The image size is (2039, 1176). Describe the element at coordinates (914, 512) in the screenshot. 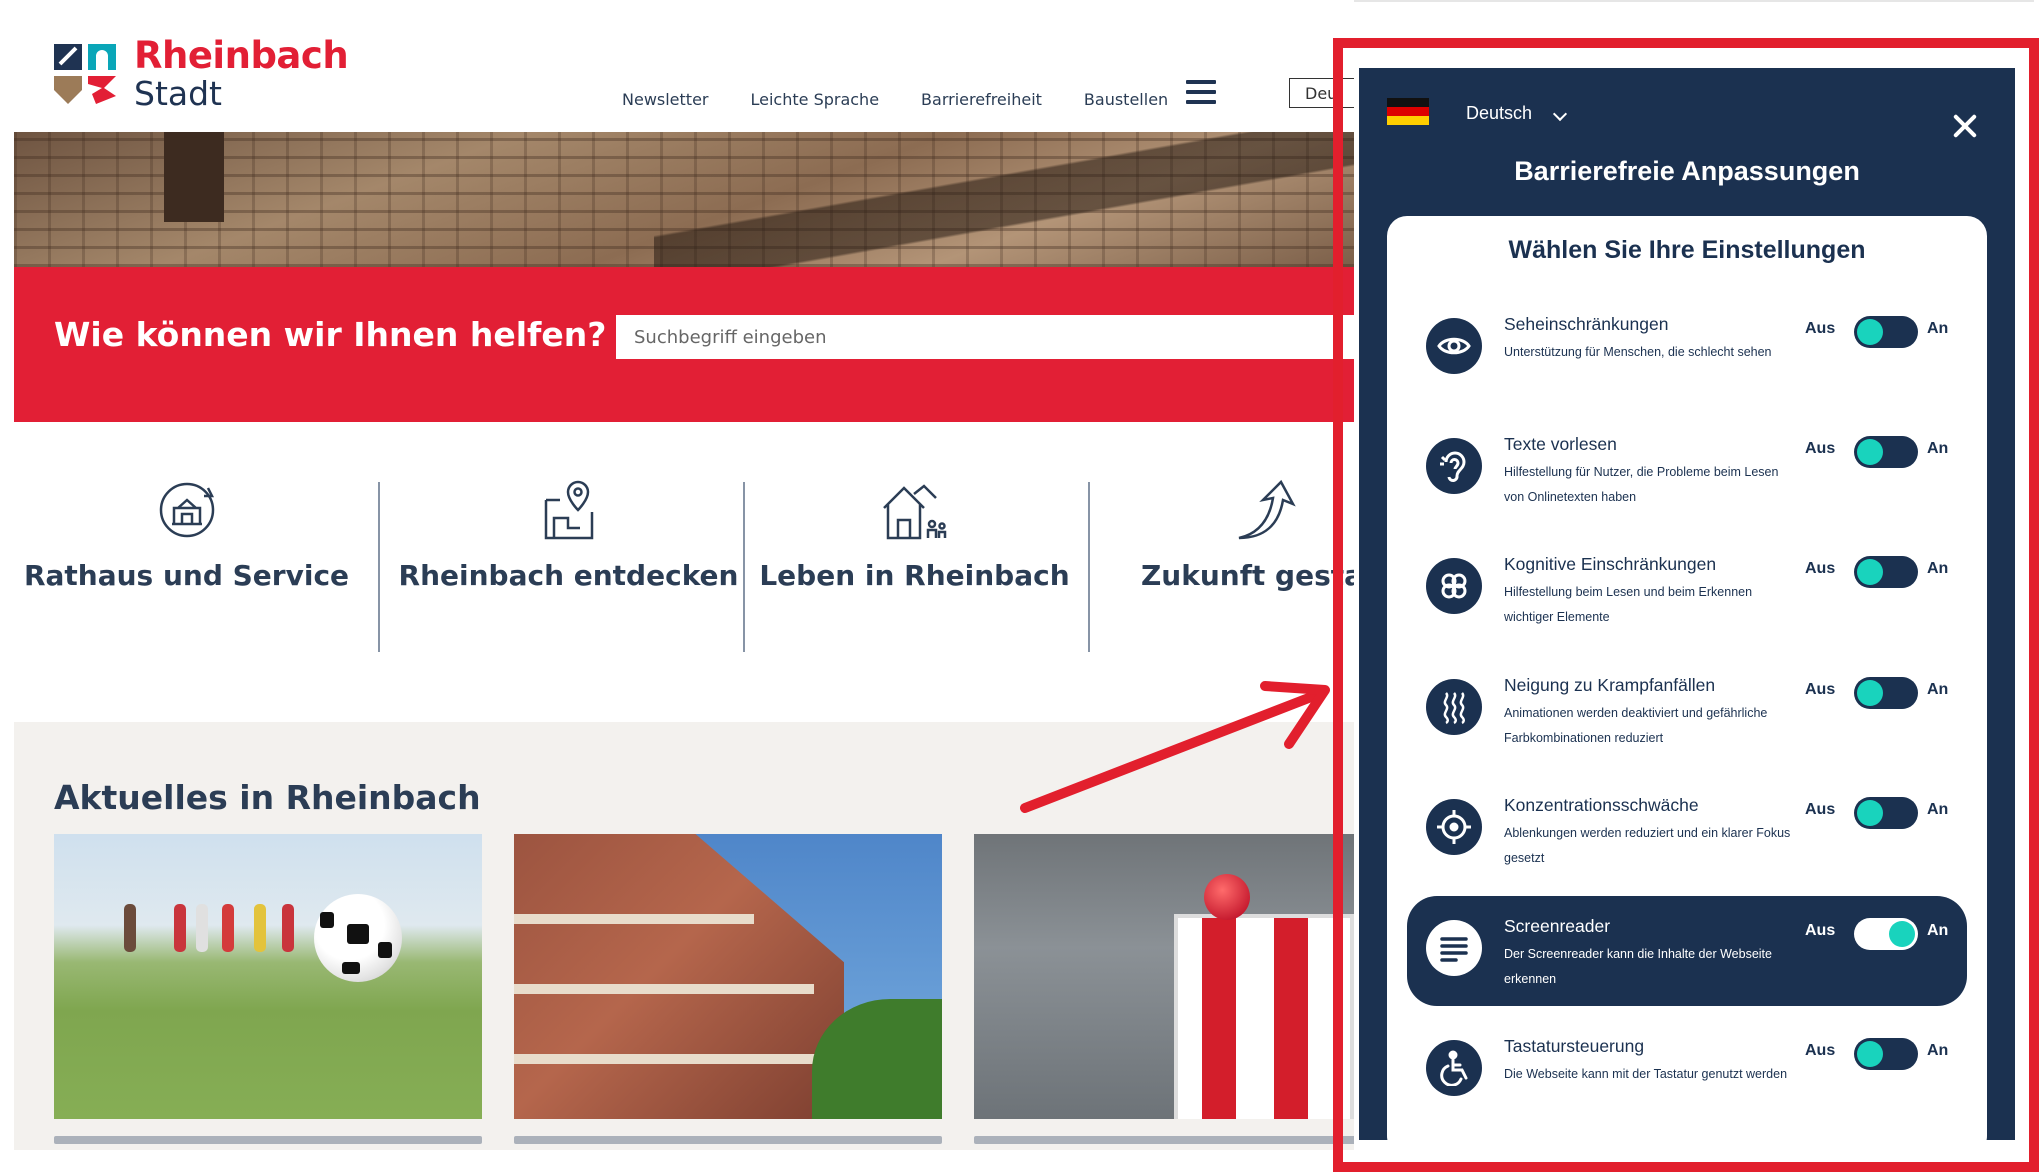

I see `house-family-icon` at that location.